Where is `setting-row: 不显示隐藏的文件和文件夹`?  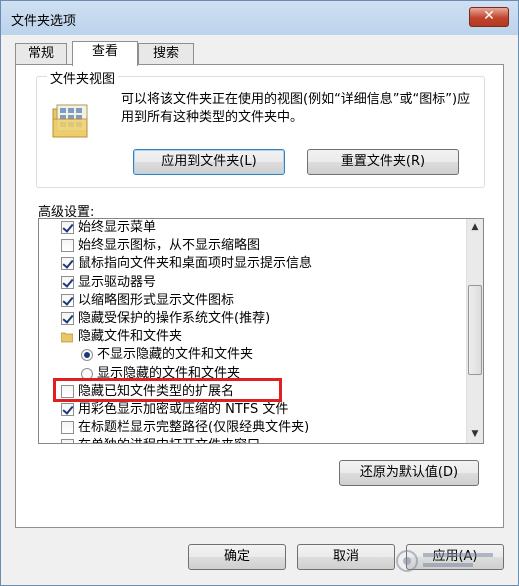
setting-row: 不显示隐藏的文件和文件夹 is located at coordinates (253, 355).